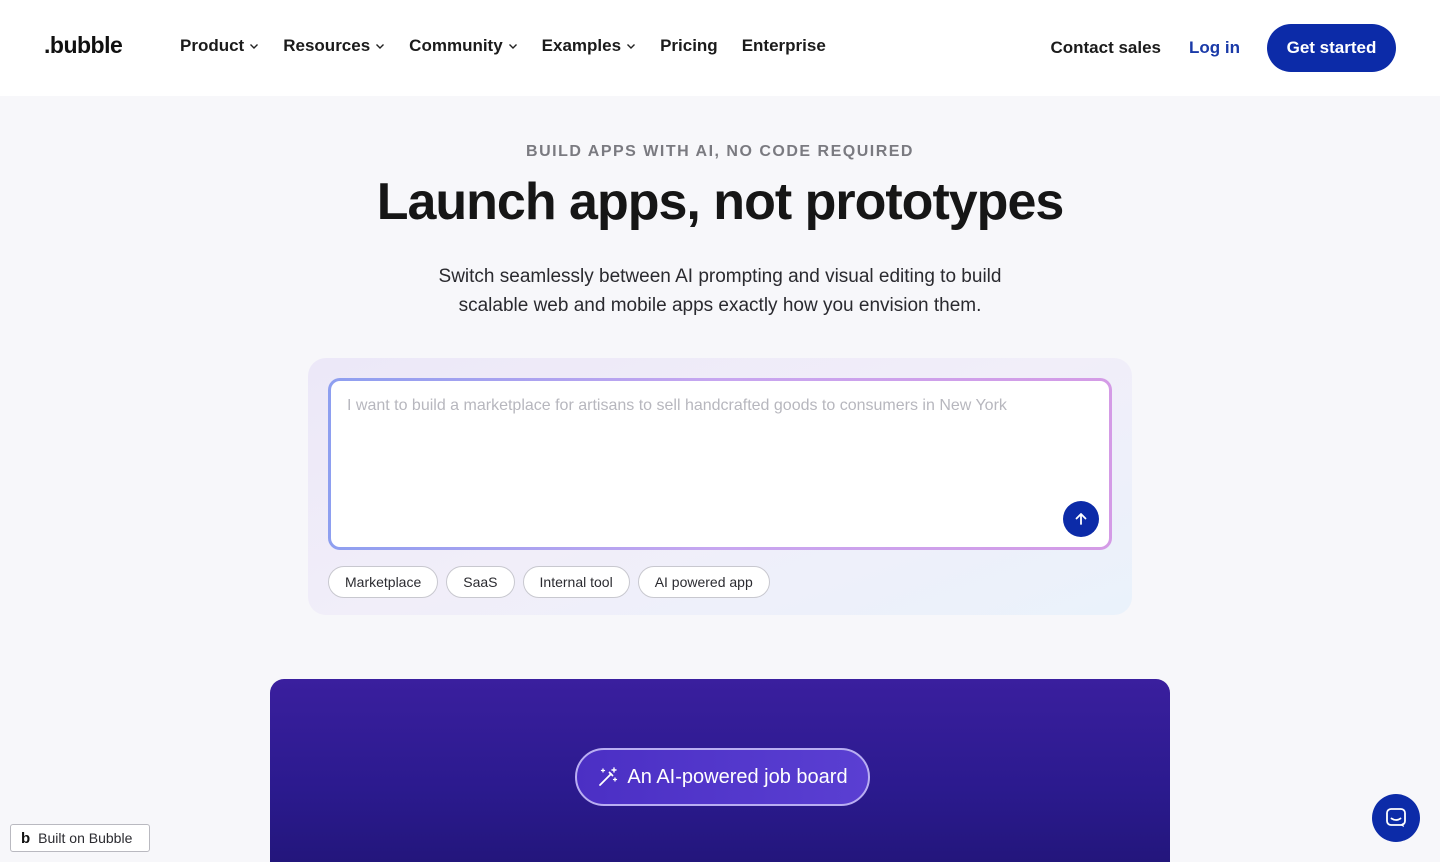 The image size is (1440, 862). Describe the element at coordinates (608, 776) in the screenshot. I see `magic-wand-icon` at that location.